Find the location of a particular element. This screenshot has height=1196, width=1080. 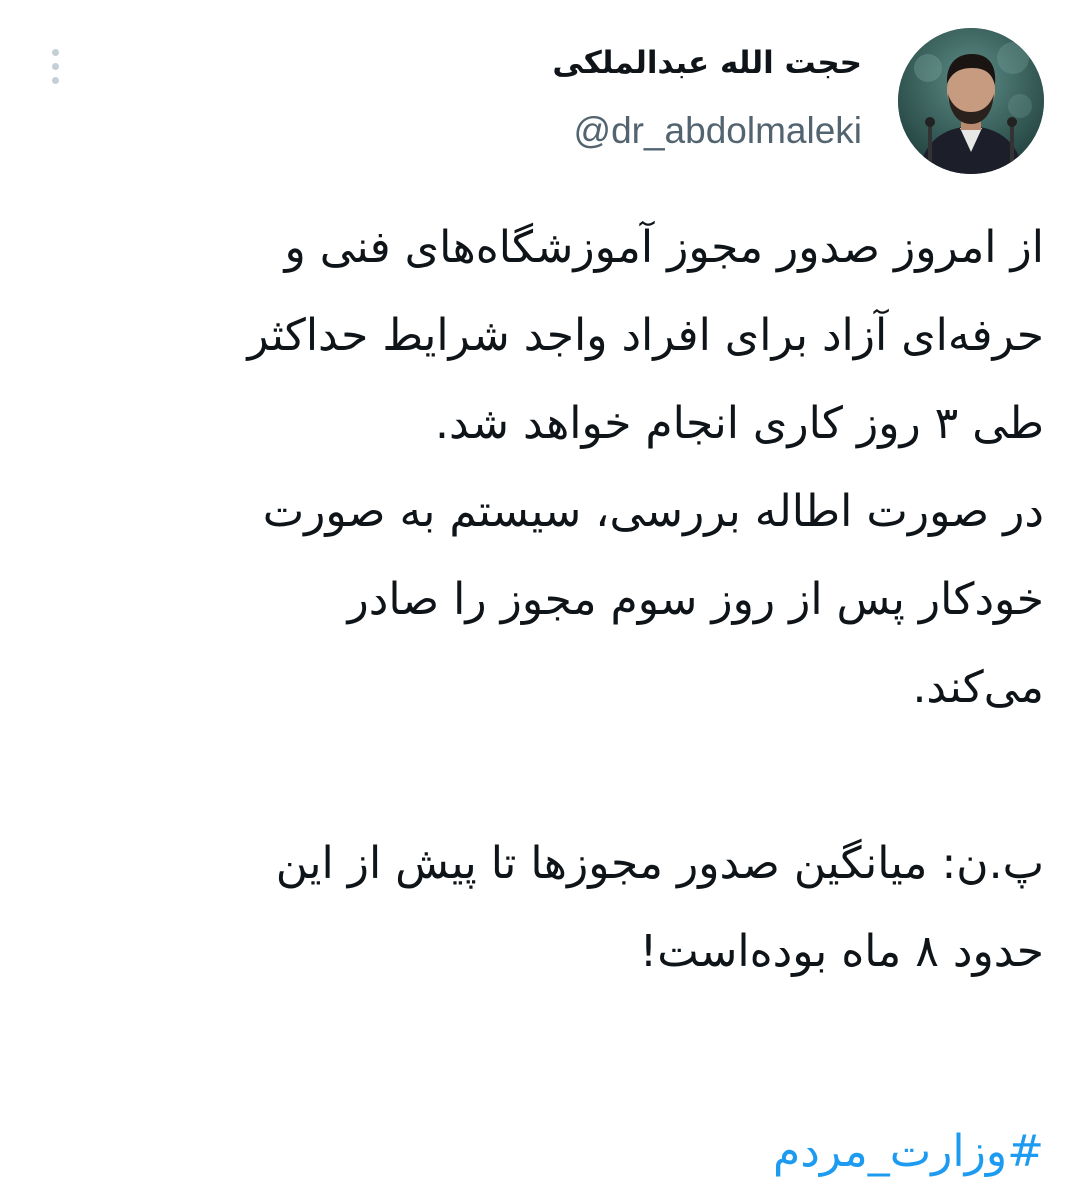

tweet-text-line: حدود ۸ ماه بوده‌است! is located at coordinates (841, 951).